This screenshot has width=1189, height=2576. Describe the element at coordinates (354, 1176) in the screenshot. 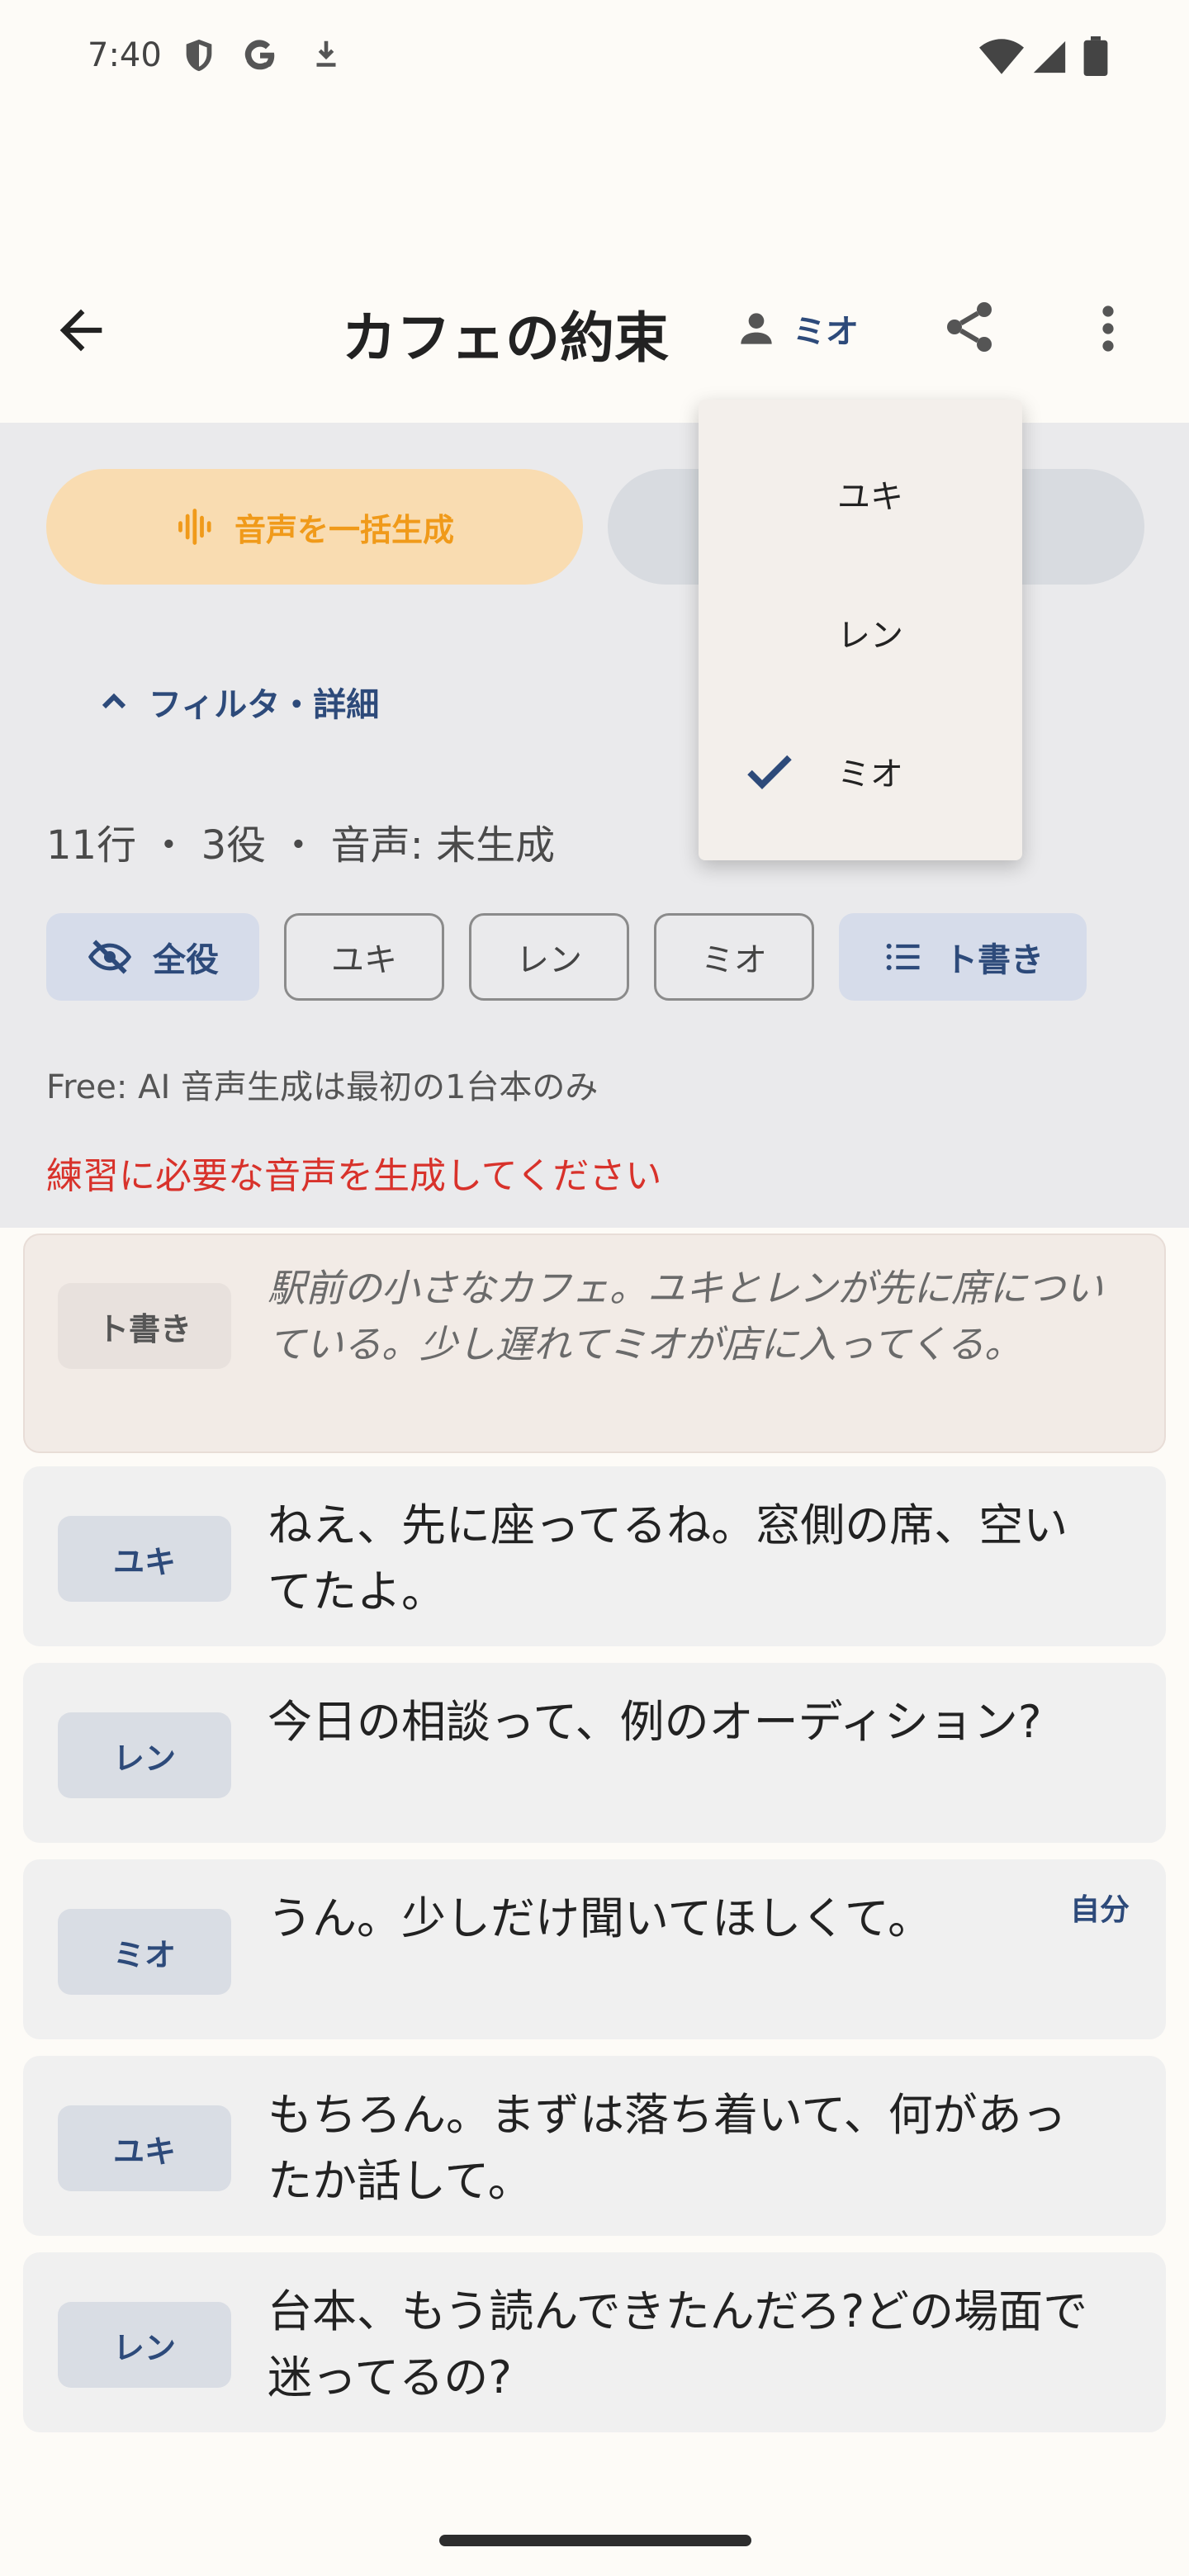

I see `generate-warning: 練習に必要な音声を生成してください` at that location.